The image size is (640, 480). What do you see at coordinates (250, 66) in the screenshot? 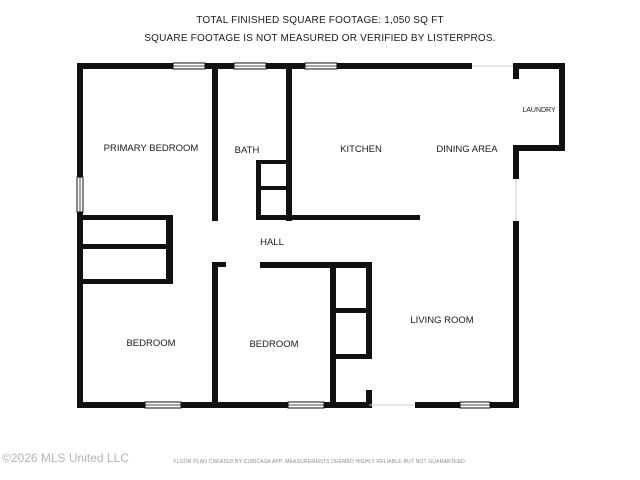
I see `window-bath-top` at bounding box center [250, 66].